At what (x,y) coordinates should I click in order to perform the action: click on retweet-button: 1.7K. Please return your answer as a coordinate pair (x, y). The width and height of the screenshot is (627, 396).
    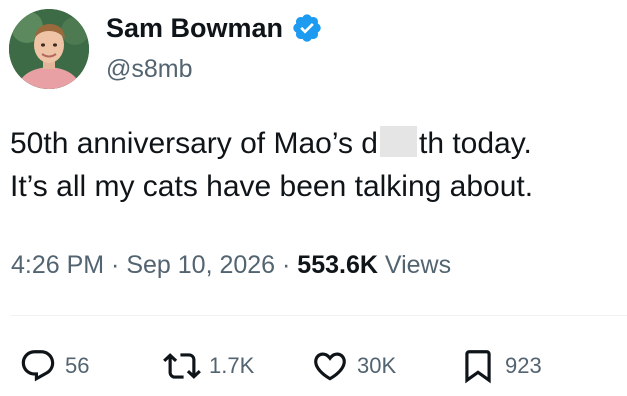
    Looking at the image, I should click on (208, 366).